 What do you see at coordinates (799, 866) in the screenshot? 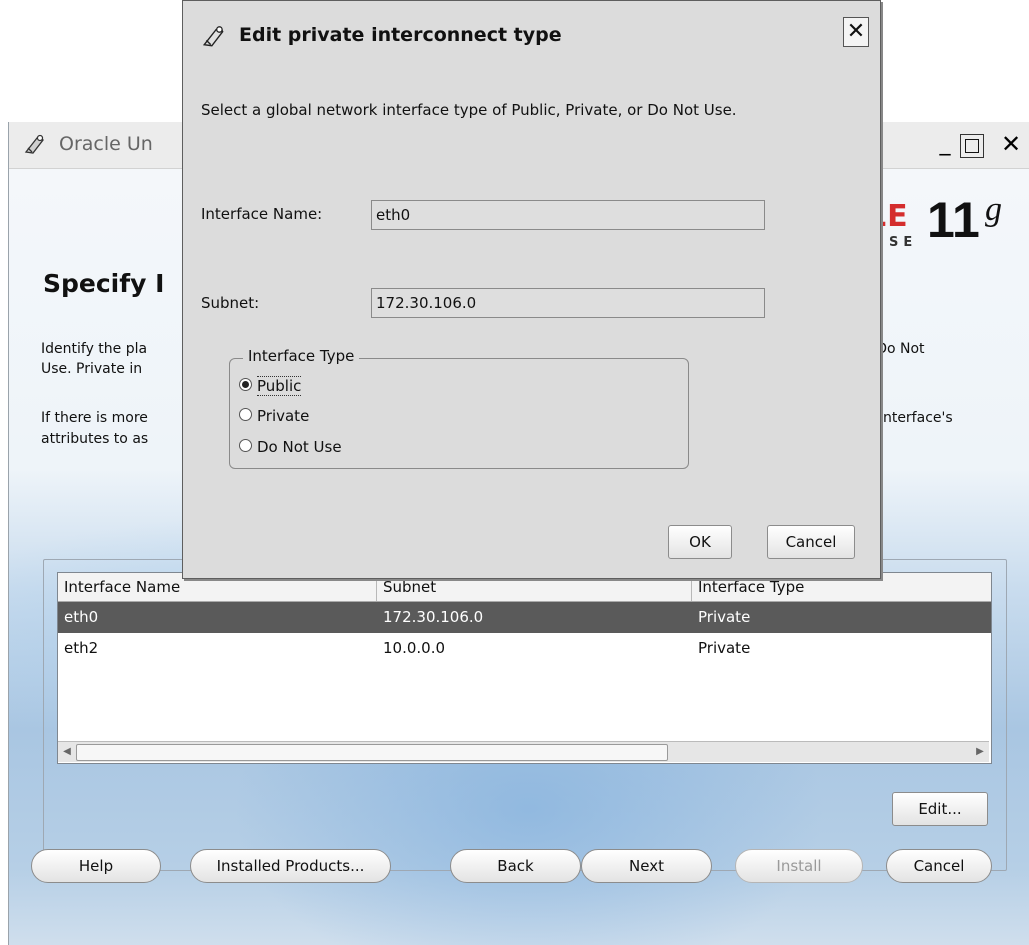
I see `install-button: Install` at bounding box center [799, 866].